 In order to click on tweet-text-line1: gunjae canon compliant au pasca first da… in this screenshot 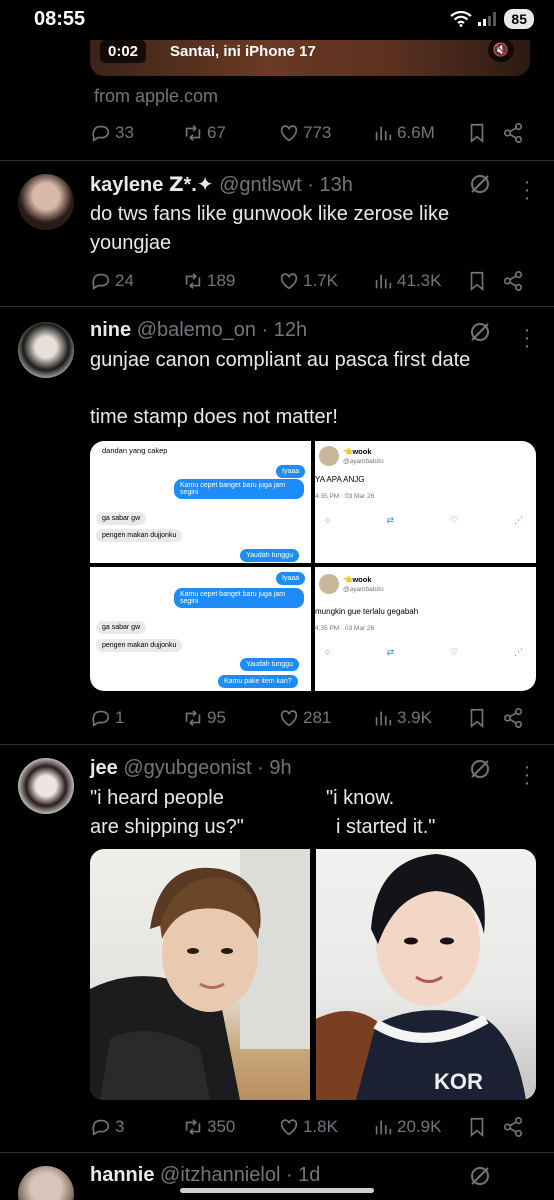, I will do `click(280, 360)`.